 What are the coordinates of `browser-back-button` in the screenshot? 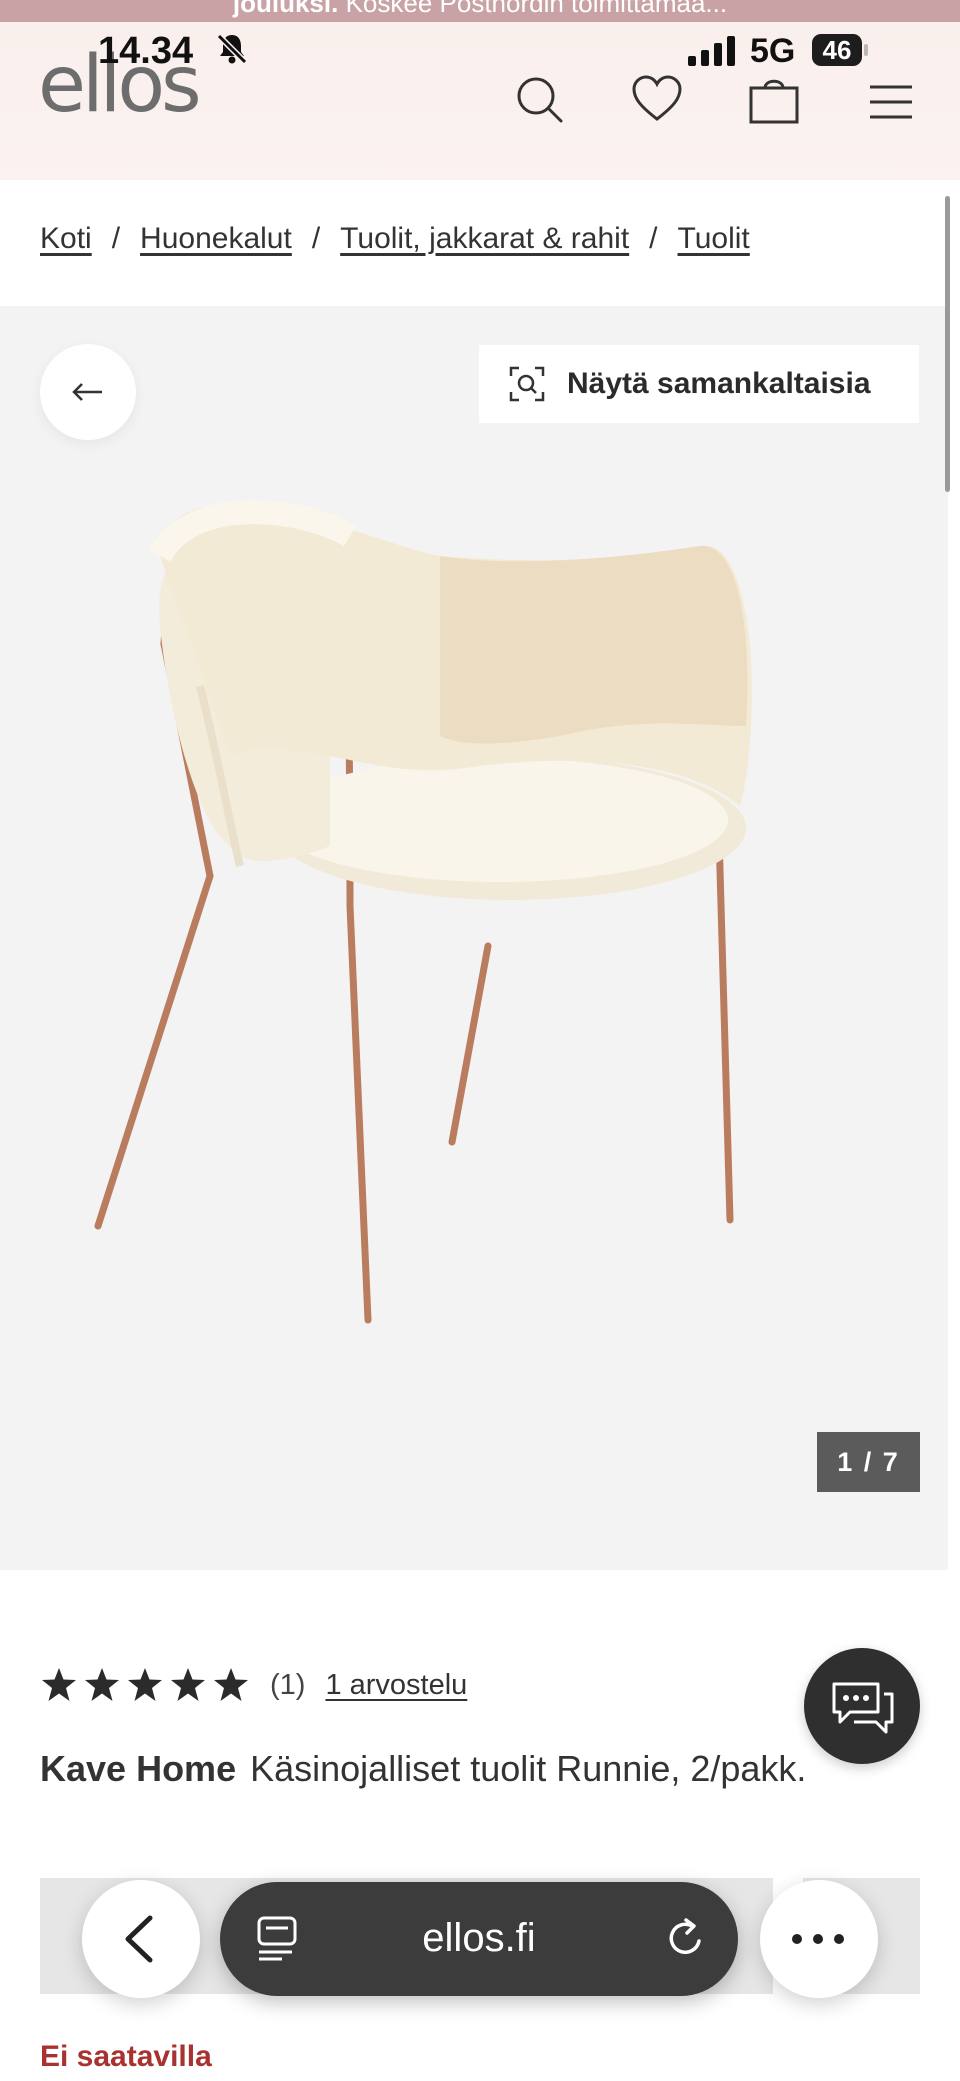 It's located at (141, 1939).